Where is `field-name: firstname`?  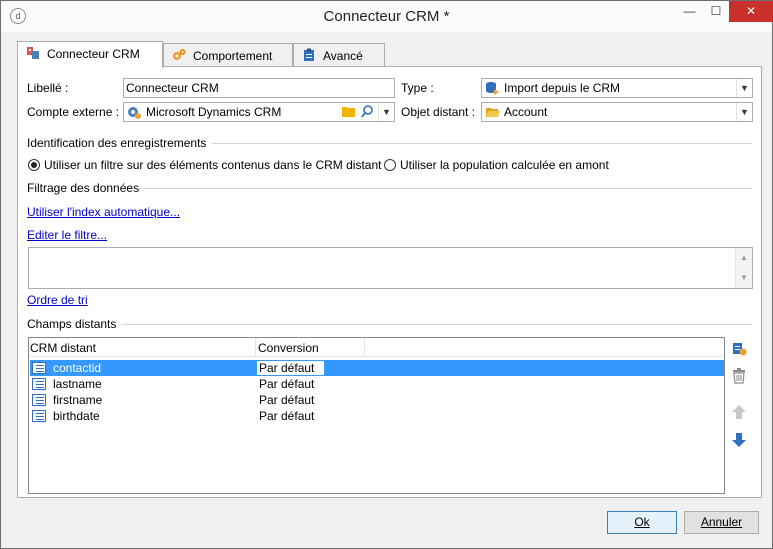 field-name: firstname is located at coordinates (78, 400).